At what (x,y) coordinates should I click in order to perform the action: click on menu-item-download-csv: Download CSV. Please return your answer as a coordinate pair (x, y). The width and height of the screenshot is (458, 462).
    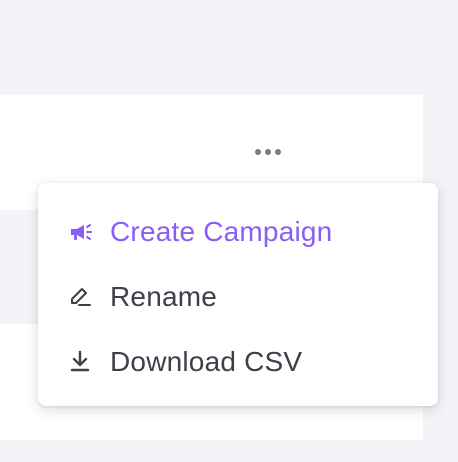
    Looking at the image, I should click on (238, 361).